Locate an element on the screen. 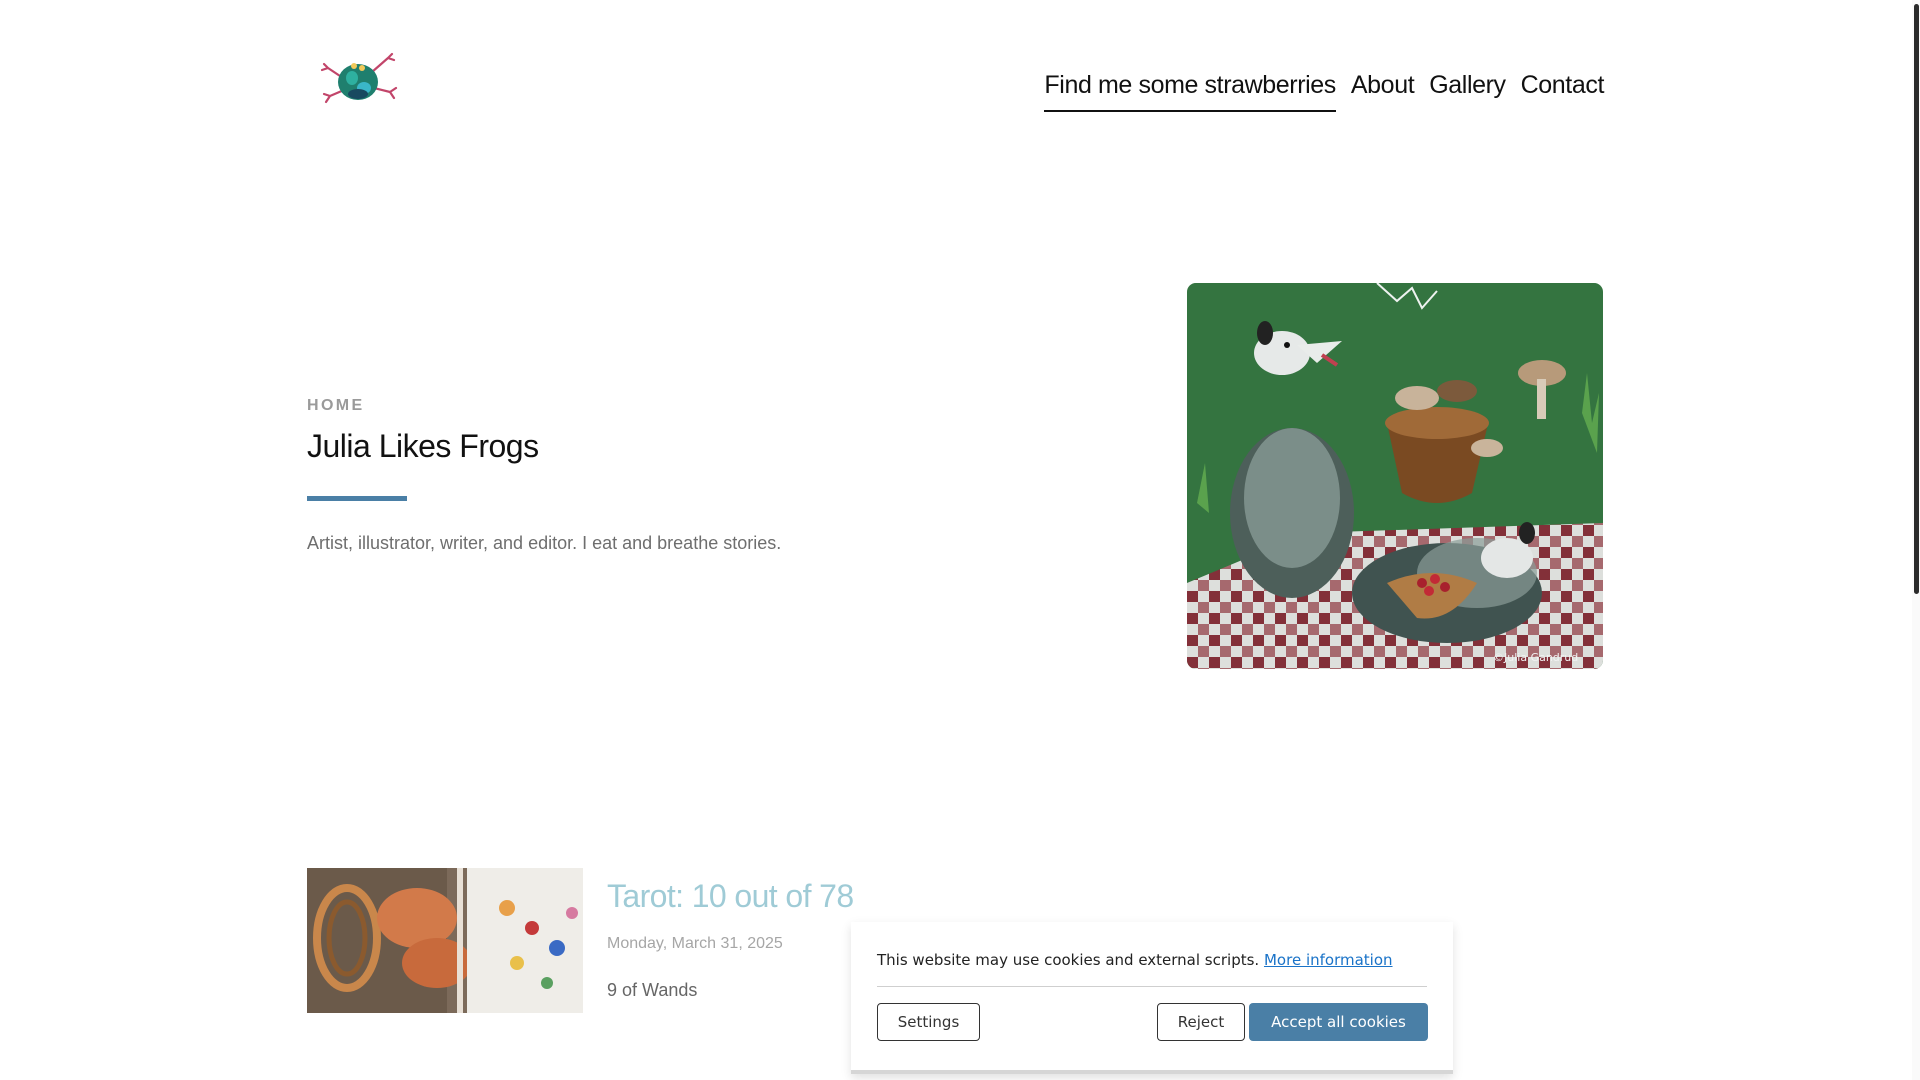  post-thumbnail is located at coordinates (445, 940).